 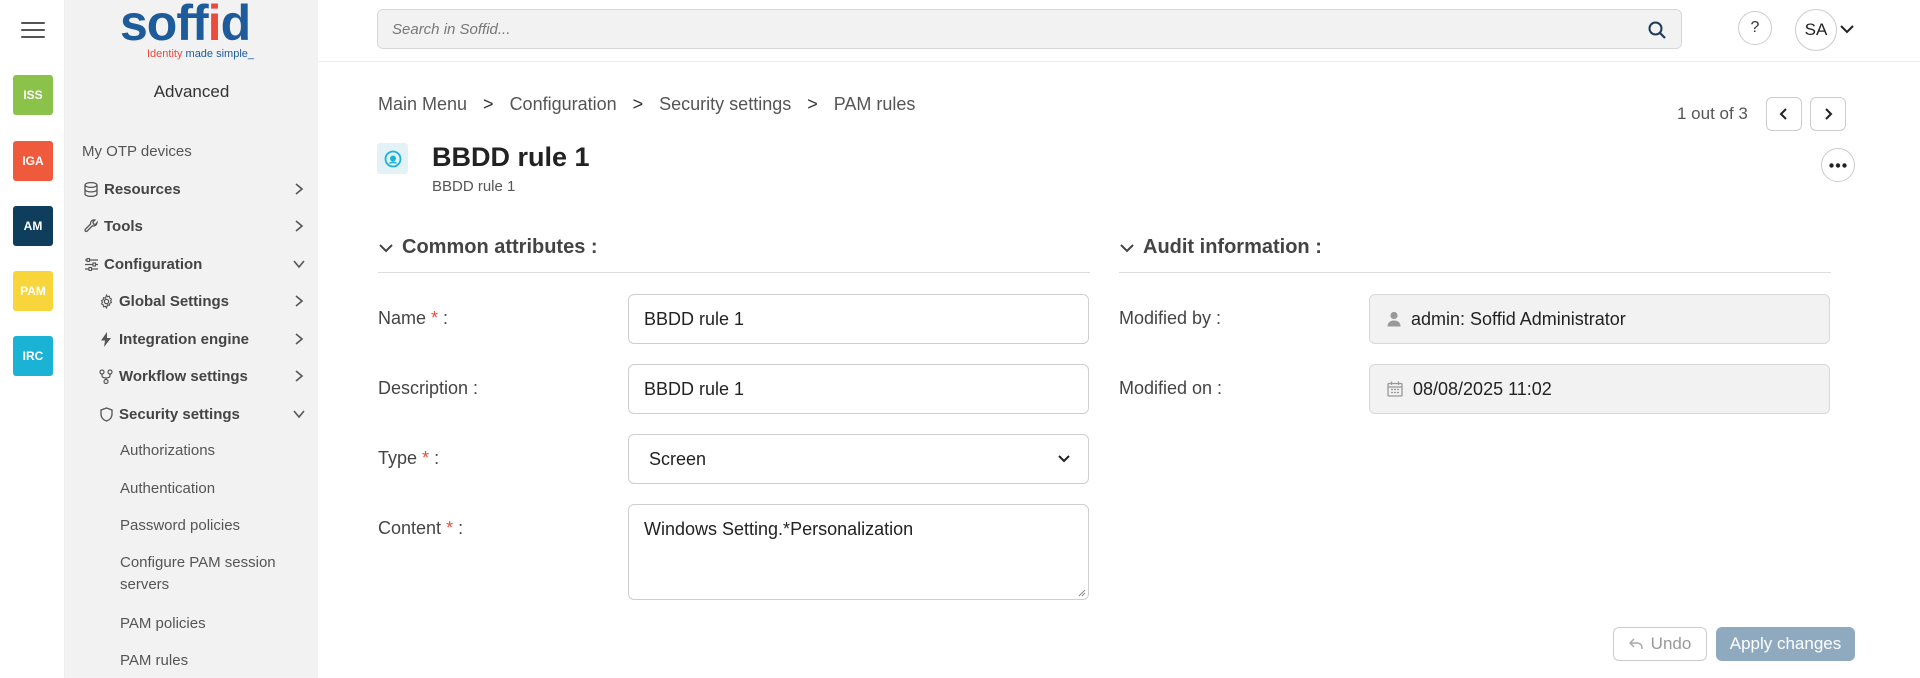 I want to click on sliders-icon, so click(x=91, y=264).